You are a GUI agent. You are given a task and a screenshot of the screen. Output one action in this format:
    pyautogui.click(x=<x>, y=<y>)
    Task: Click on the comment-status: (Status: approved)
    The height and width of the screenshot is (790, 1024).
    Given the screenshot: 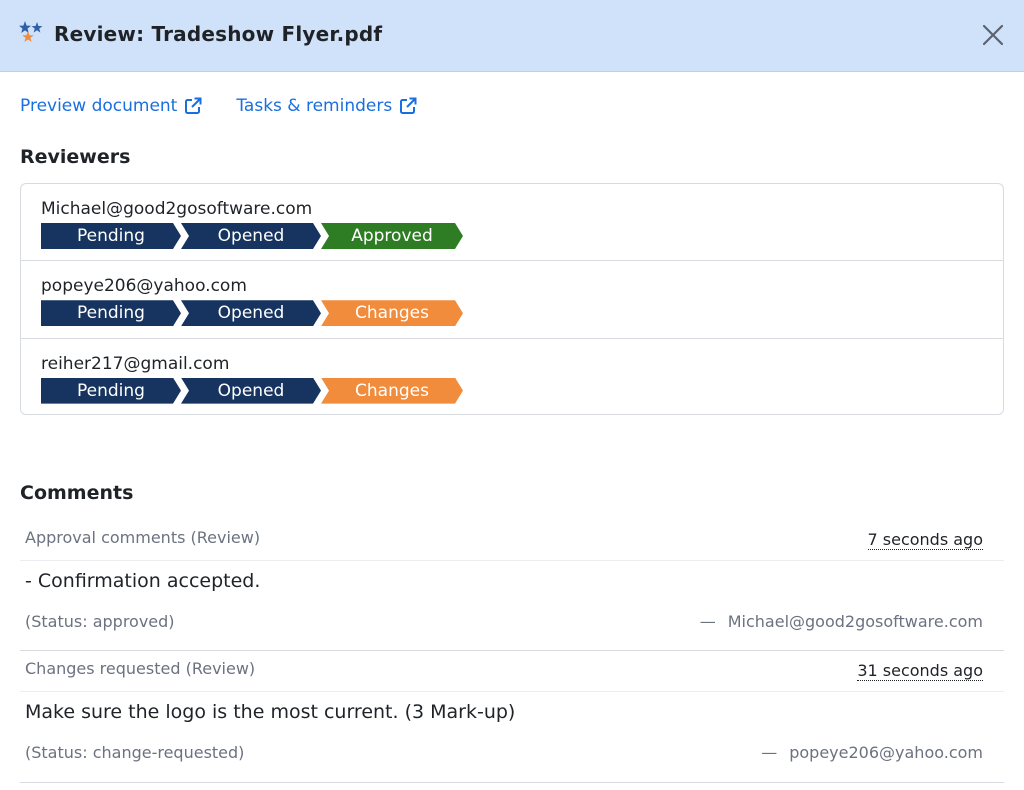 What is the action you would take?
    pyautogui.click(x=100, y=621)
    